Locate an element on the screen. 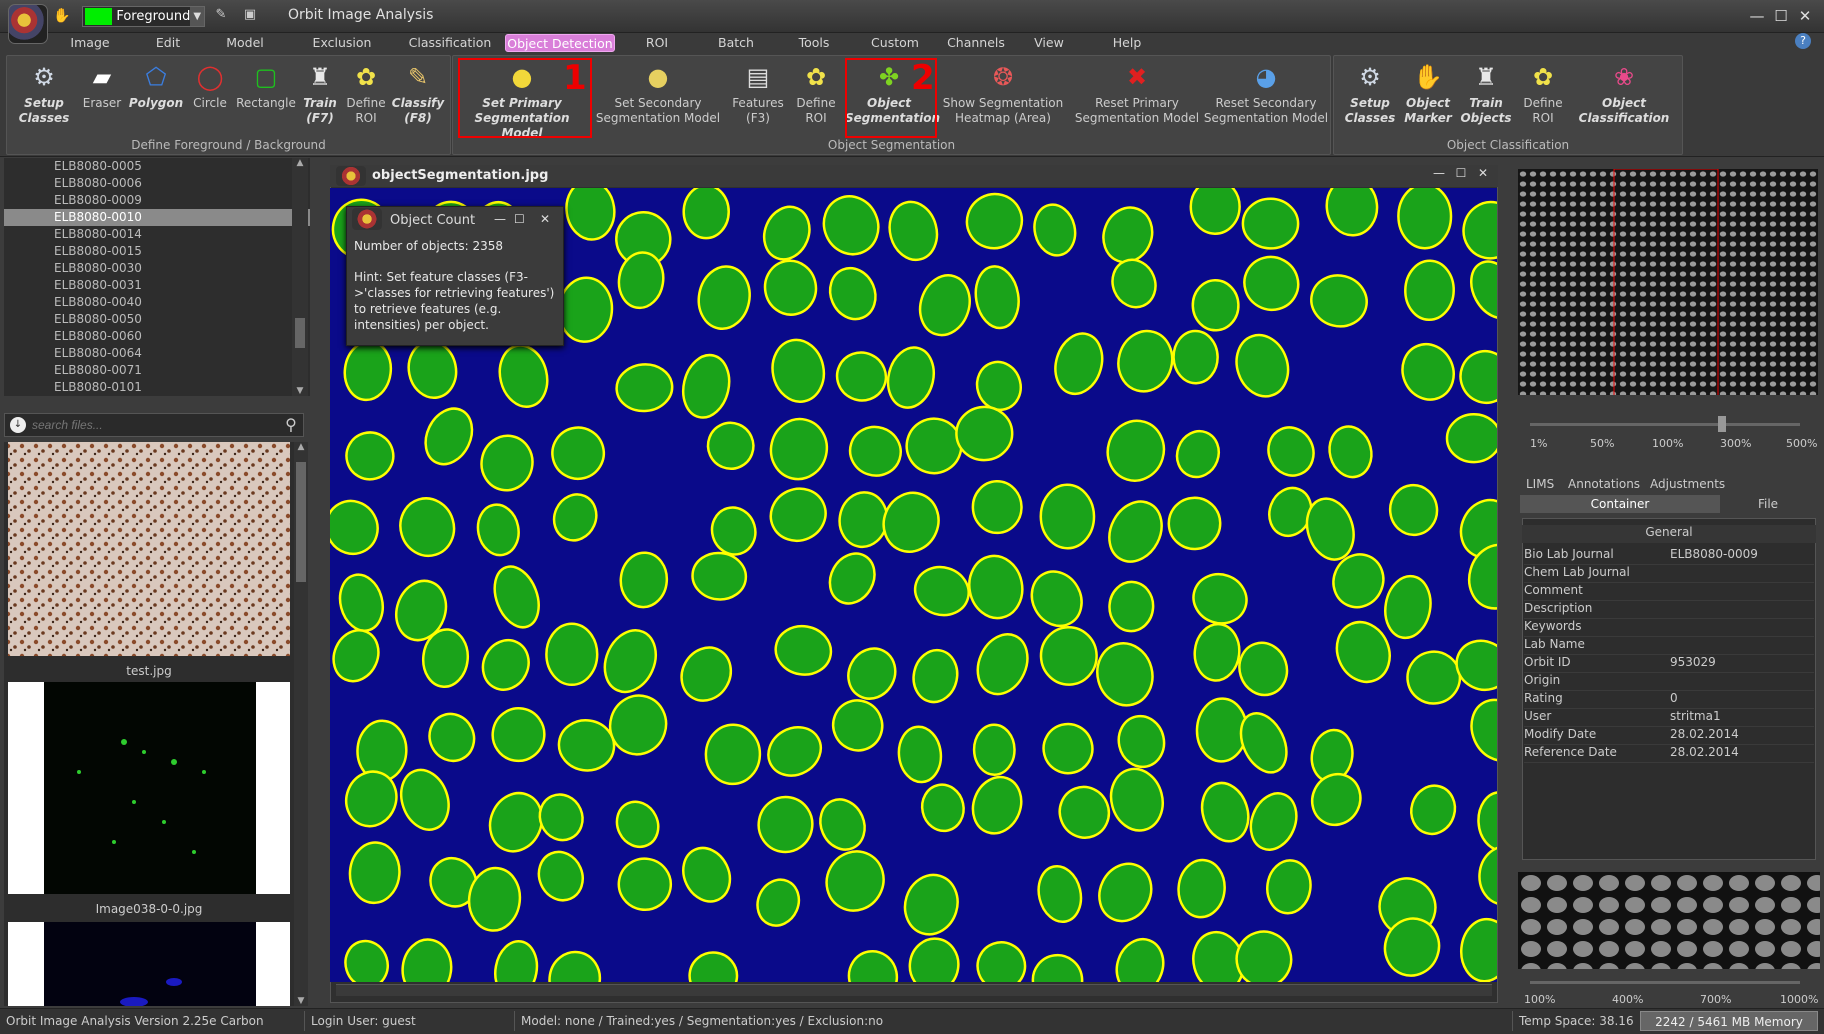  close-icon: ✕ is located at coordinates (1805, 16).